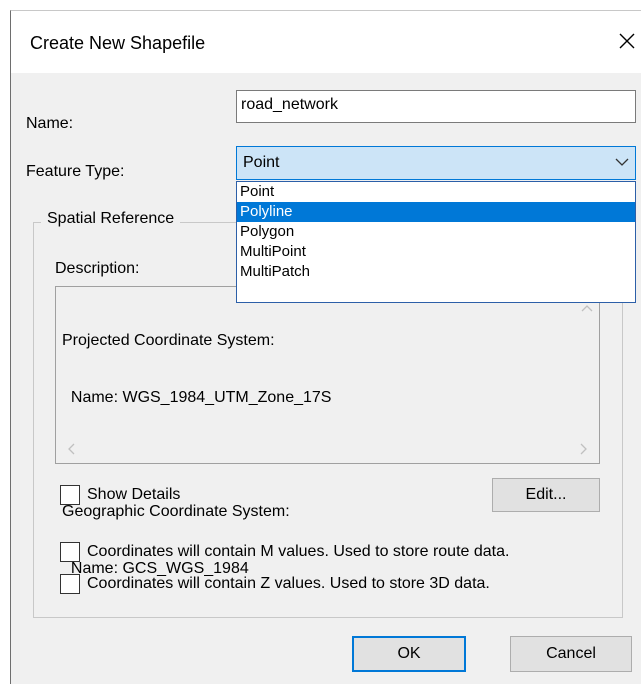 The height and width of the screenshot is (684, 641). What do you see at coordinates (70, 495) in the screenshot?
I see `show-details-checkbox` at bounding box center [70, 495].